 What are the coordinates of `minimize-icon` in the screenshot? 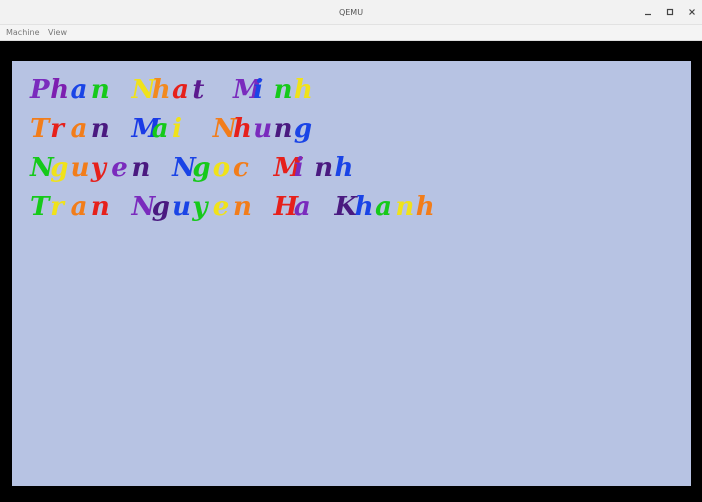 It's located at (648, 14).